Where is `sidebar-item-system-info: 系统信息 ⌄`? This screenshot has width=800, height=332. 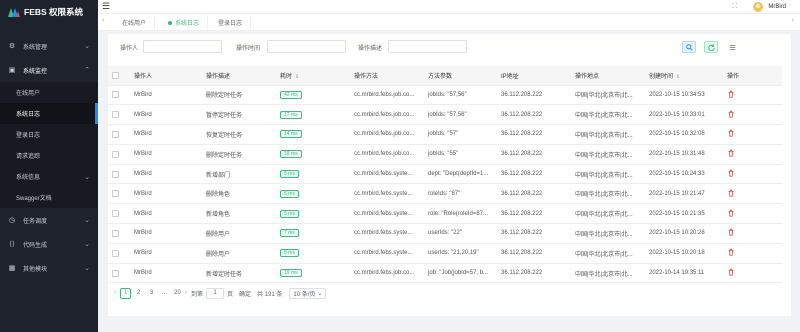
sidebar-item-system-info: 系统信息 ⌄ is located at coordinates (49, 176).